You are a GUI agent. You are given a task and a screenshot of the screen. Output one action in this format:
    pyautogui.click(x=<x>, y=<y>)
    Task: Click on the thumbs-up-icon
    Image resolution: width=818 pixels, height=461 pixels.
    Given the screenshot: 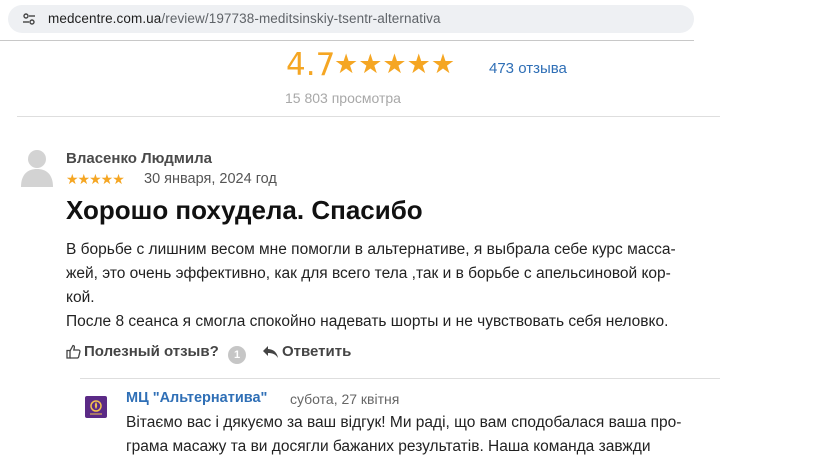 What is the action you would take?
    pyautogui.click(x=73, y=351)
    